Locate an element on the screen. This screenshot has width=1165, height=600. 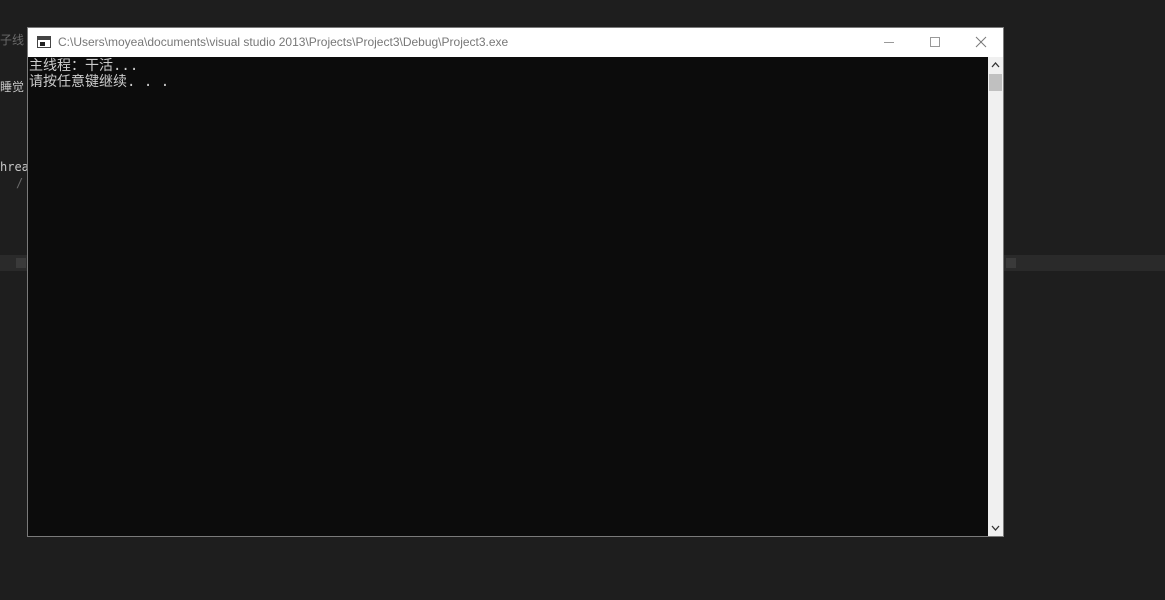
scroll-up-button is located at coordinates (995, 65).